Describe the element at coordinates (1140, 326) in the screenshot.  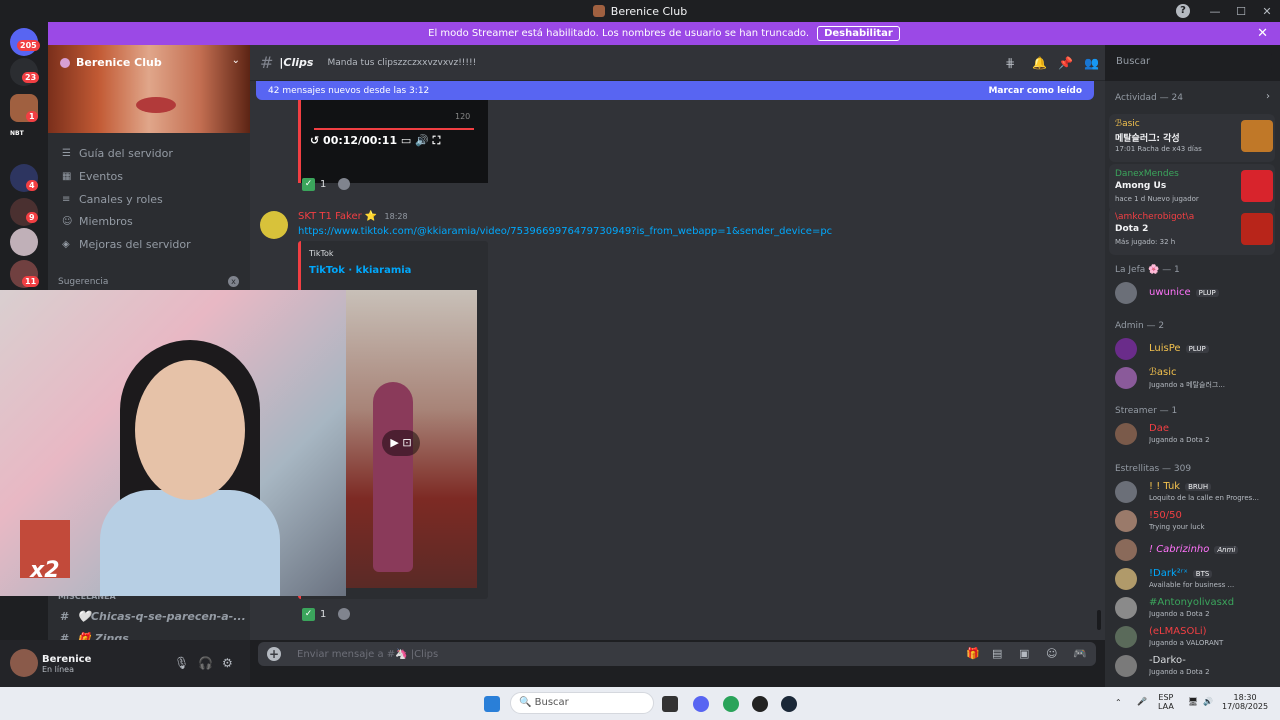
I see `role-group-label: Admin — 2` at that location.